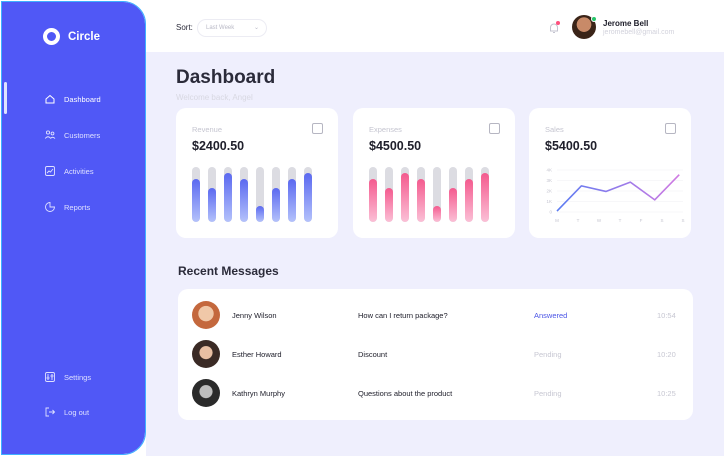 The width and height of the screenshot is (724, 456). I want to click on decline-icon, so click(494, 128).